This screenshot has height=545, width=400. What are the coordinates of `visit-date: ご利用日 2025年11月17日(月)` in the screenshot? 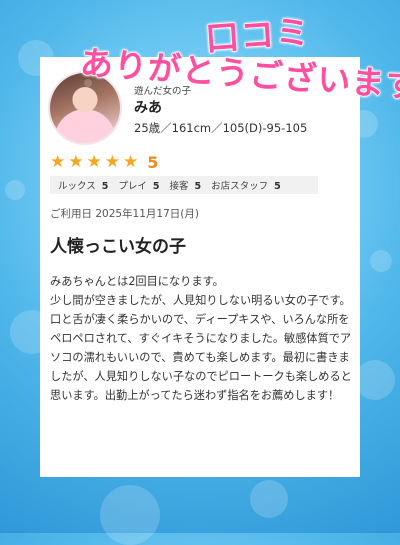 It's located at (124, 214).